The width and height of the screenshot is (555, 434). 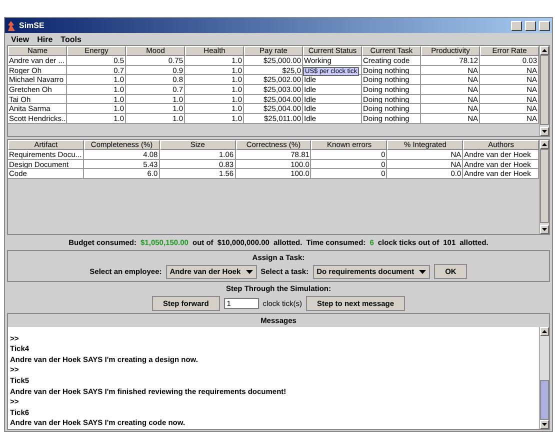 What do you see at coordinates (20, 39) in the screenshot?
I see `menu-item: View` at bounding box center [20, 39].